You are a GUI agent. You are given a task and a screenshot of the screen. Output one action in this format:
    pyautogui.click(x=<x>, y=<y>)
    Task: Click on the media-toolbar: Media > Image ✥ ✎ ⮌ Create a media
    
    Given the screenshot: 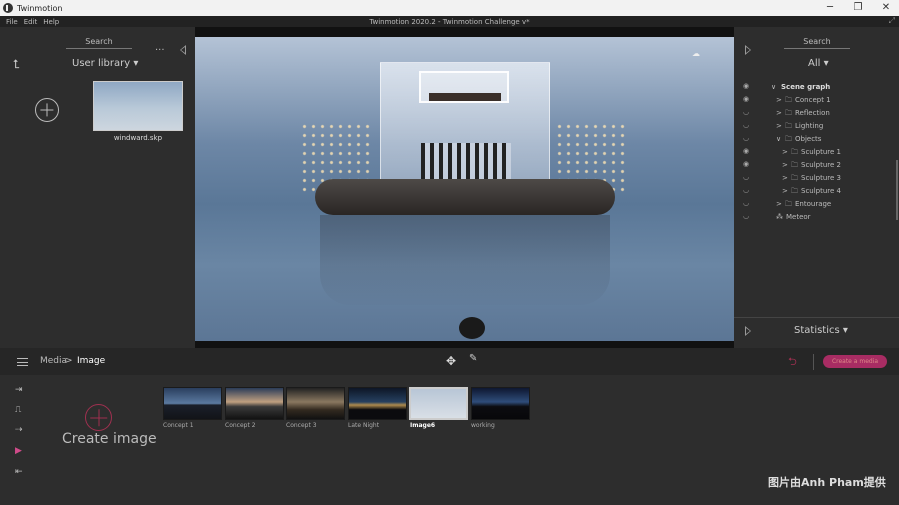 What is the action you would take?
    pyautogui.click(x=449, y=361)
    